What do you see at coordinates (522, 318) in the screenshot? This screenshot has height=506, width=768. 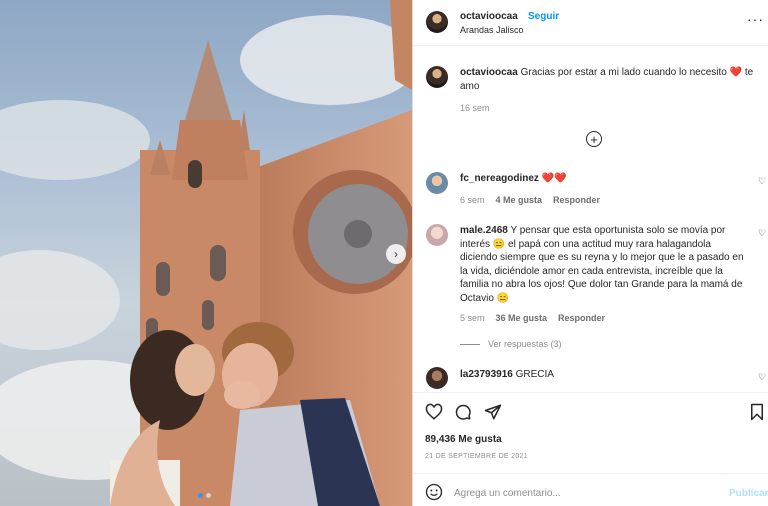 I see `comment-likes: 36 Me gusta` at bounding box center [522, 318].